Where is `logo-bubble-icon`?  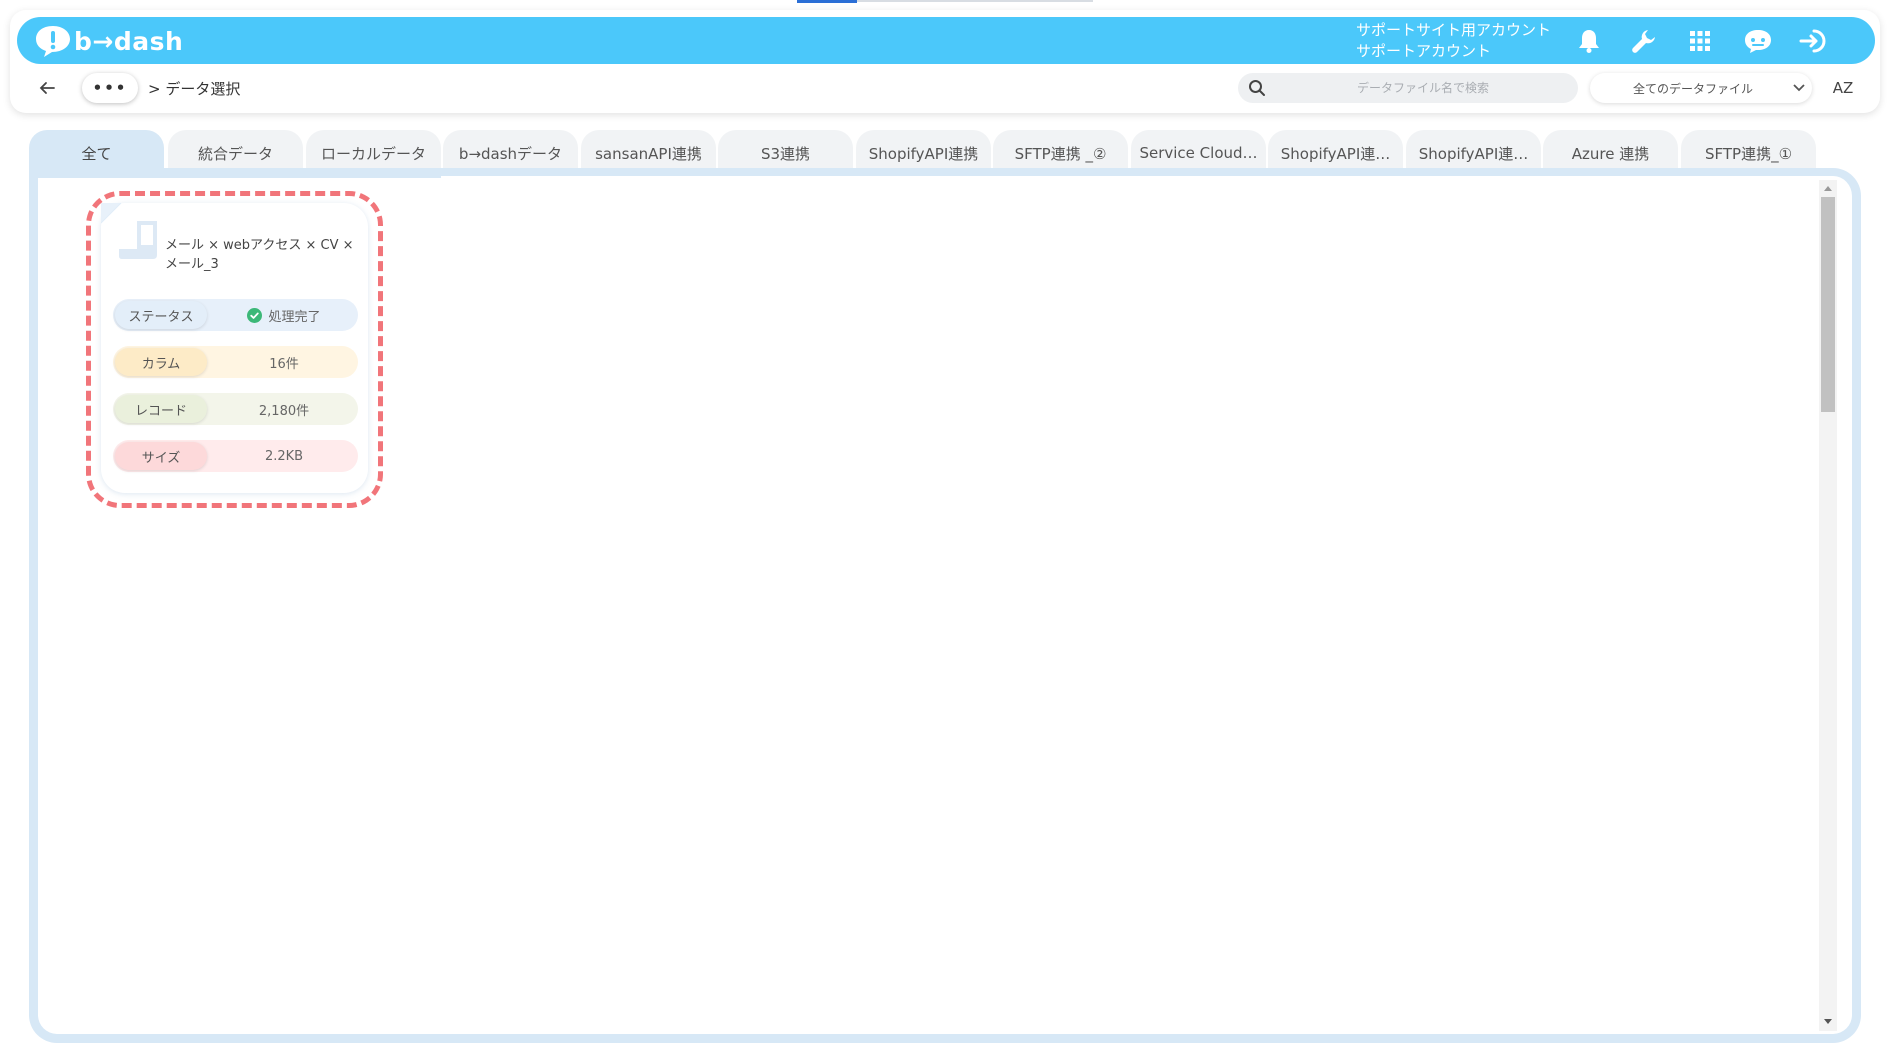
logo-bubble-icon is located at coordinates (53, 41).